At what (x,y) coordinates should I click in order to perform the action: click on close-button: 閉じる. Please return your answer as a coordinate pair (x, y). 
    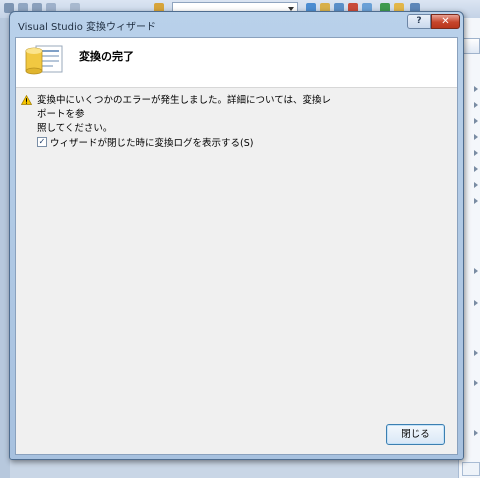
    Looking at the image, I should click on (415, 434).